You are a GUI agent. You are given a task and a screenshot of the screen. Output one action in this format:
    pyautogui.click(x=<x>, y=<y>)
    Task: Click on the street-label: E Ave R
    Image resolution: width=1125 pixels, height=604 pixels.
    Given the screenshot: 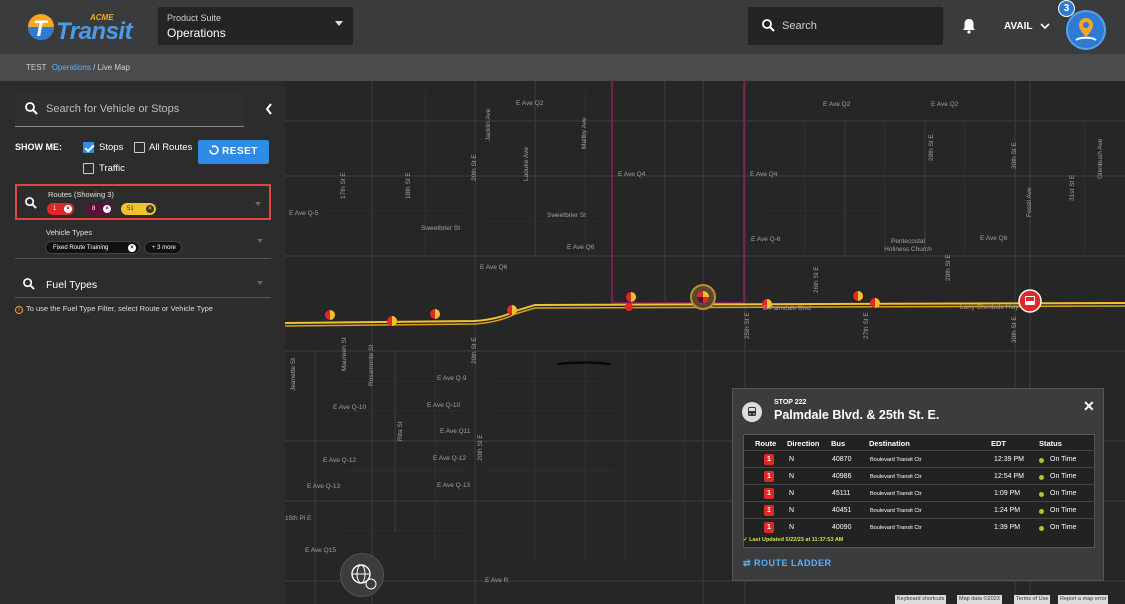 What is the action you would take?
    pyautogui.click(x=497, y=580)
    